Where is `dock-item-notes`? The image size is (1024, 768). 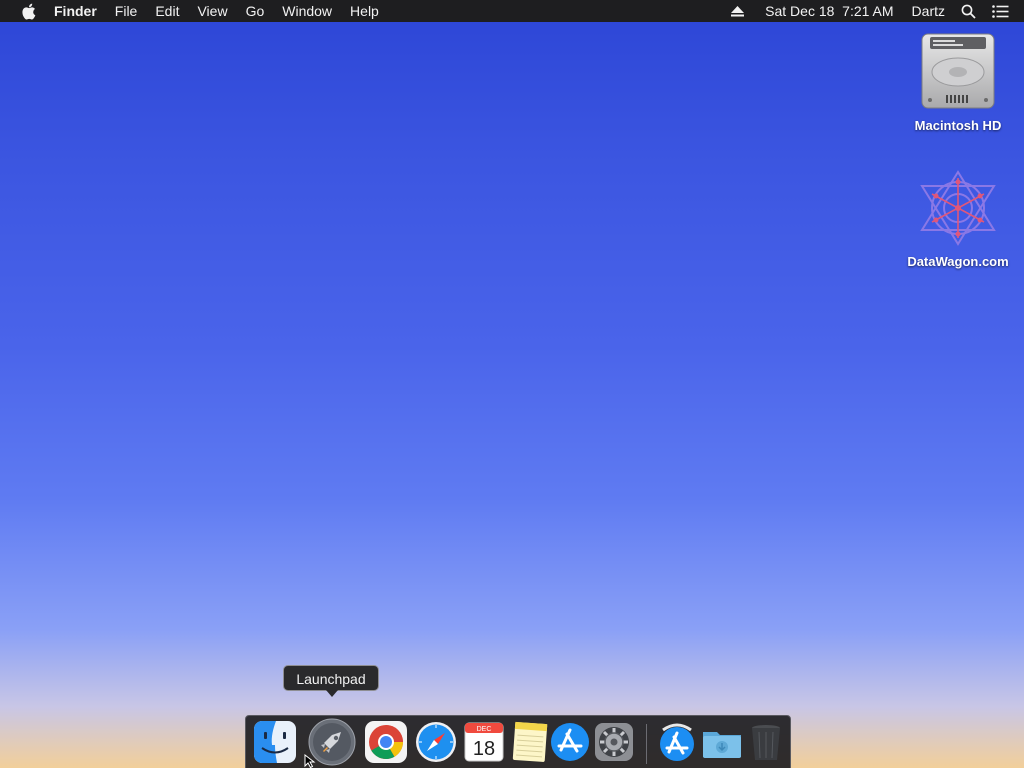 dock-item-notes is located at coordinates (530, 742).